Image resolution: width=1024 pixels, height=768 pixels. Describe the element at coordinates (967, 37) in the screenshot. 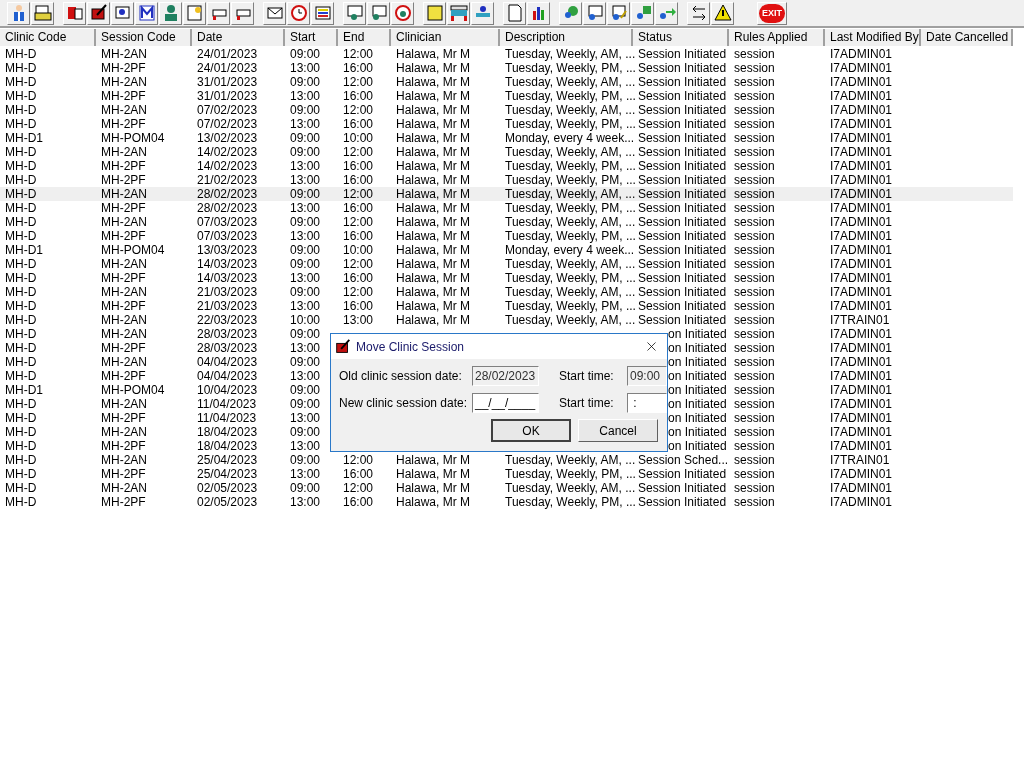

I see `column-header: Date Cancelled` at that location.